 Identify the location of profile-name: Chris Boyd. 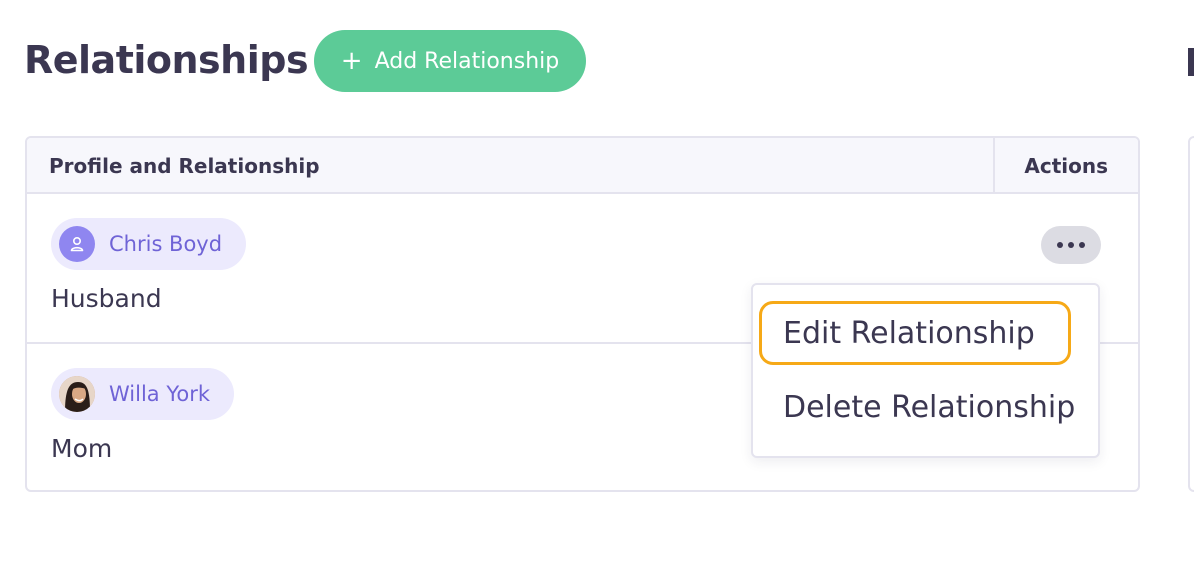
(166, 244).